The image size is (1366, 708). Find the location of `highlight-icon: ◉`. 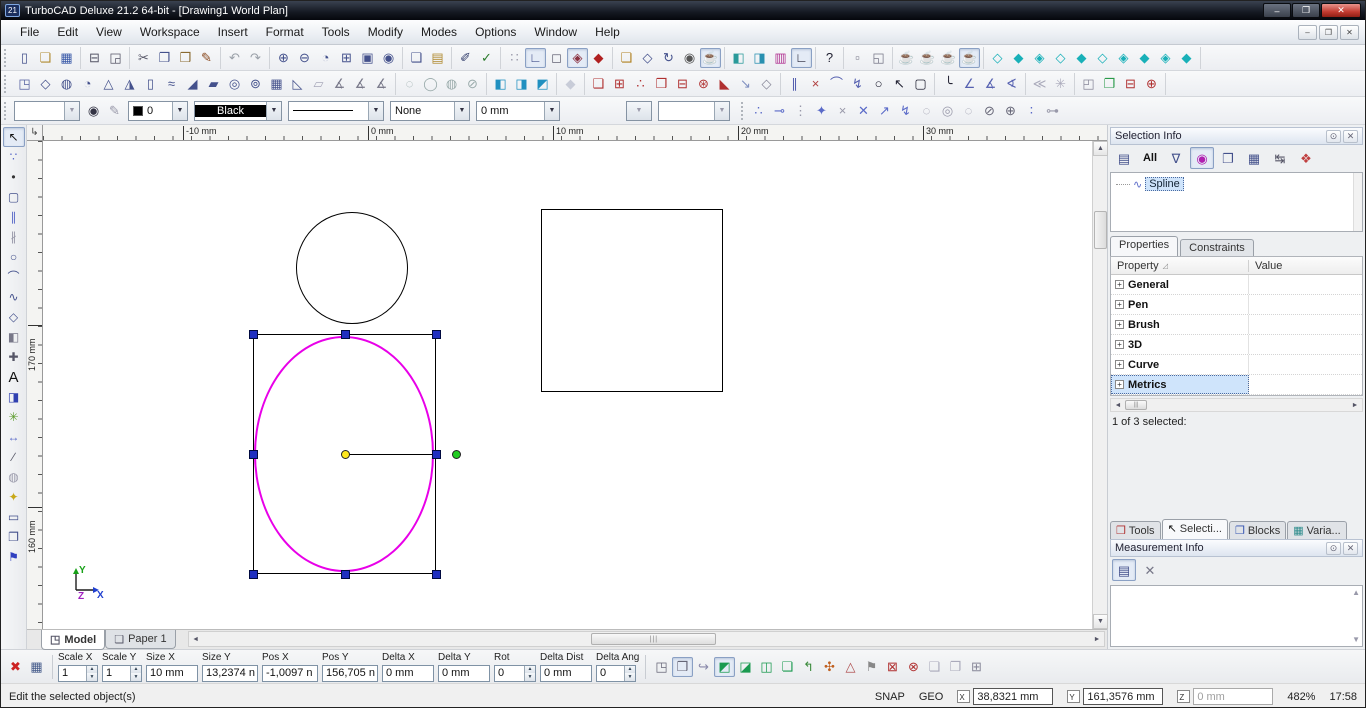

highlight-icon: ◉ is located at coordinates (1202, 158).